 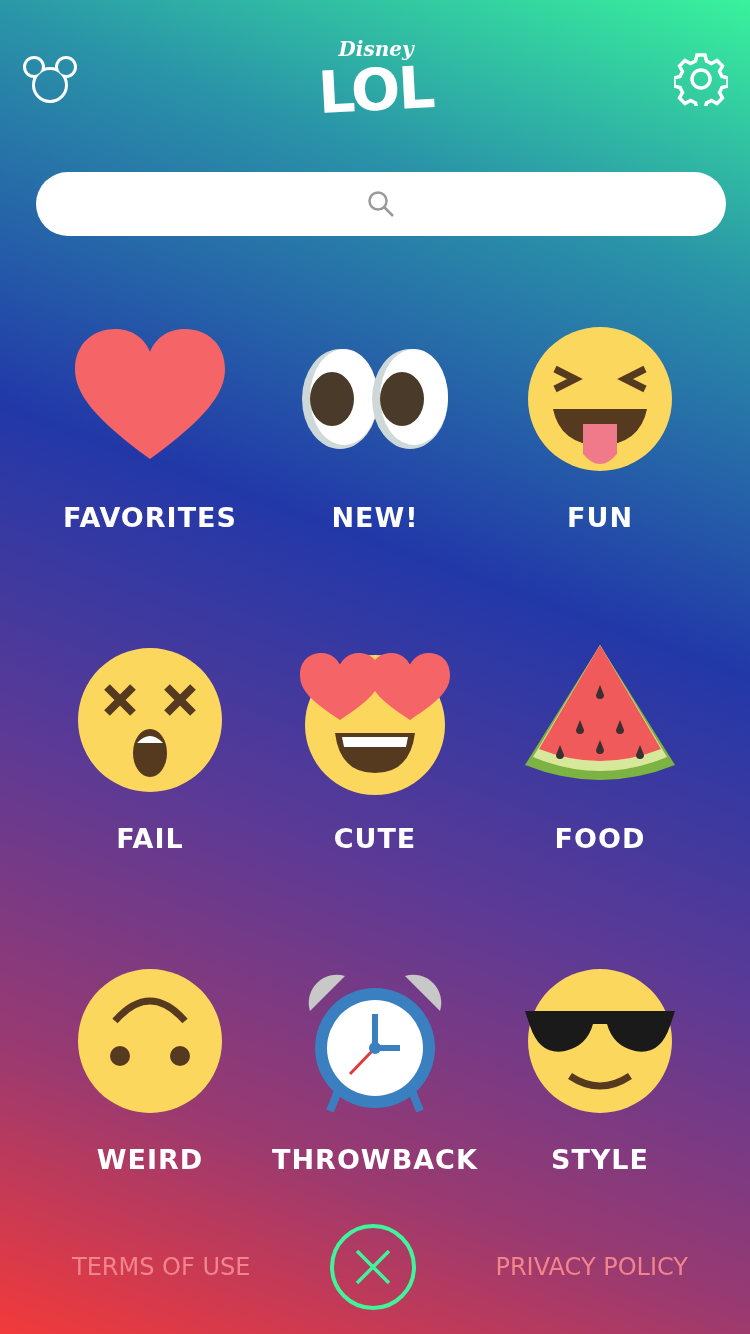 What do you see at coordinates (50, 79) in the screenshot?
I see `mouse-ears-icon` at bounding box center [50, 79].